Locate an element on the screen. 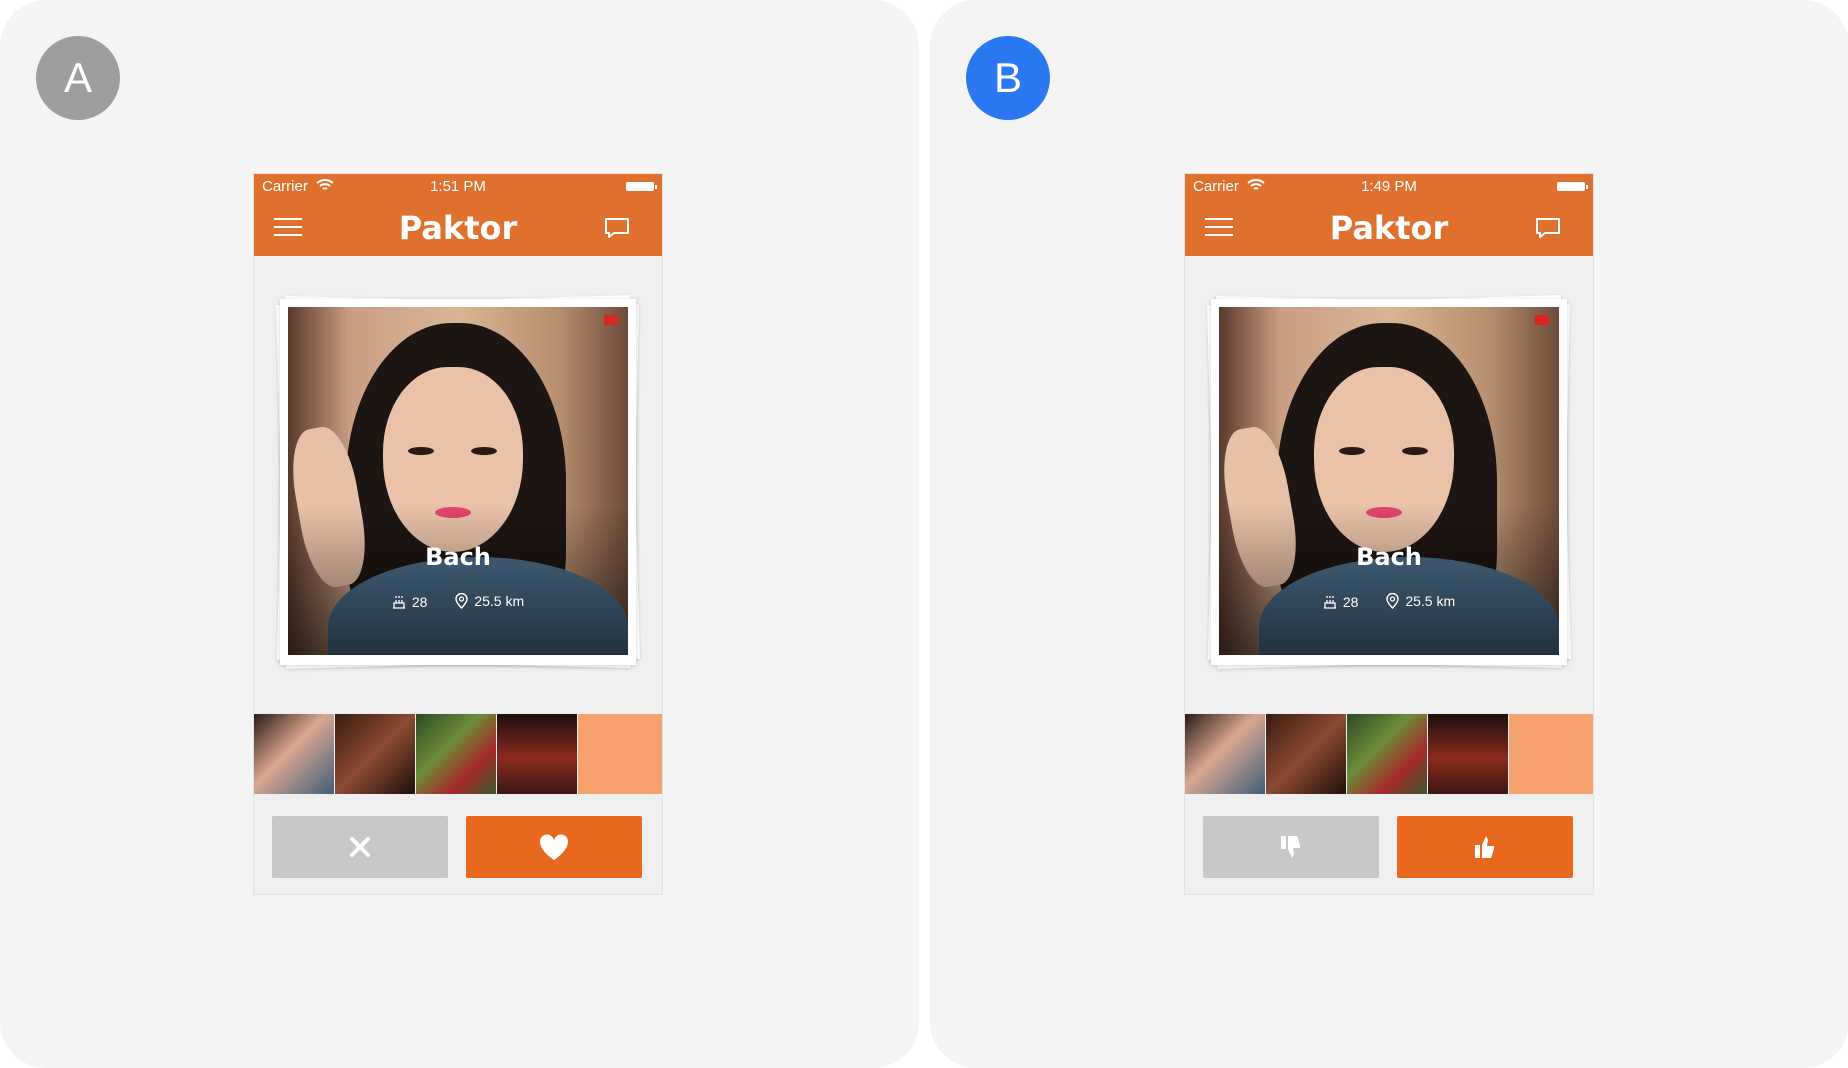 This screenshot has height=1068, width=1848. variant-badge: B is located at coordinates (1008, 78).